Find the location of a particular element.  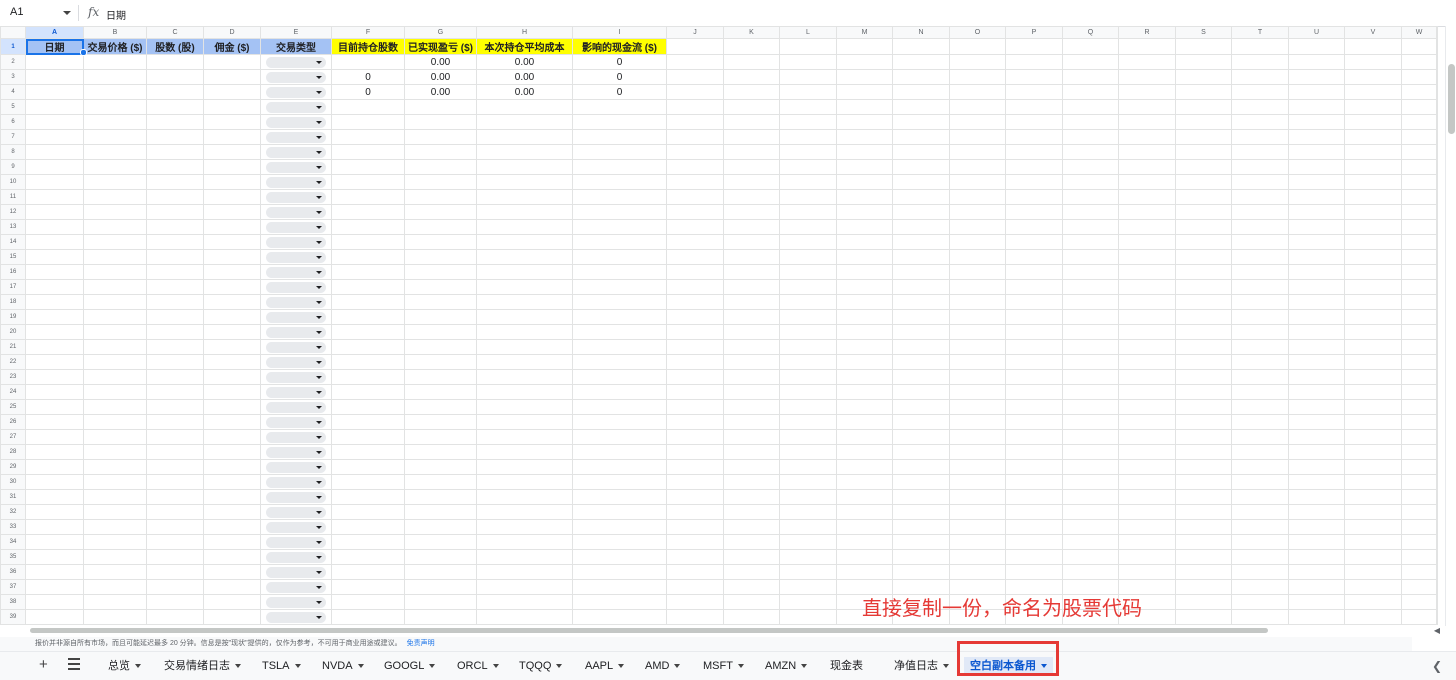

cell-r8 is located at coordinates (1147, 152).